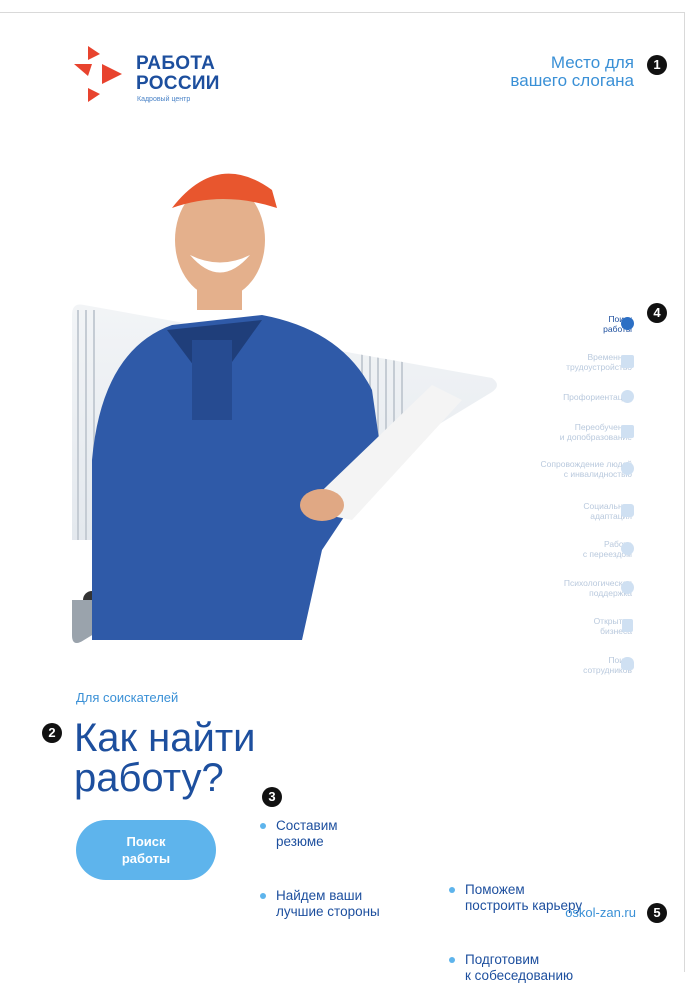 Image resolution: width=686 pixels, height=984 pixels. I want to click on document-icon, so click(627, 625).